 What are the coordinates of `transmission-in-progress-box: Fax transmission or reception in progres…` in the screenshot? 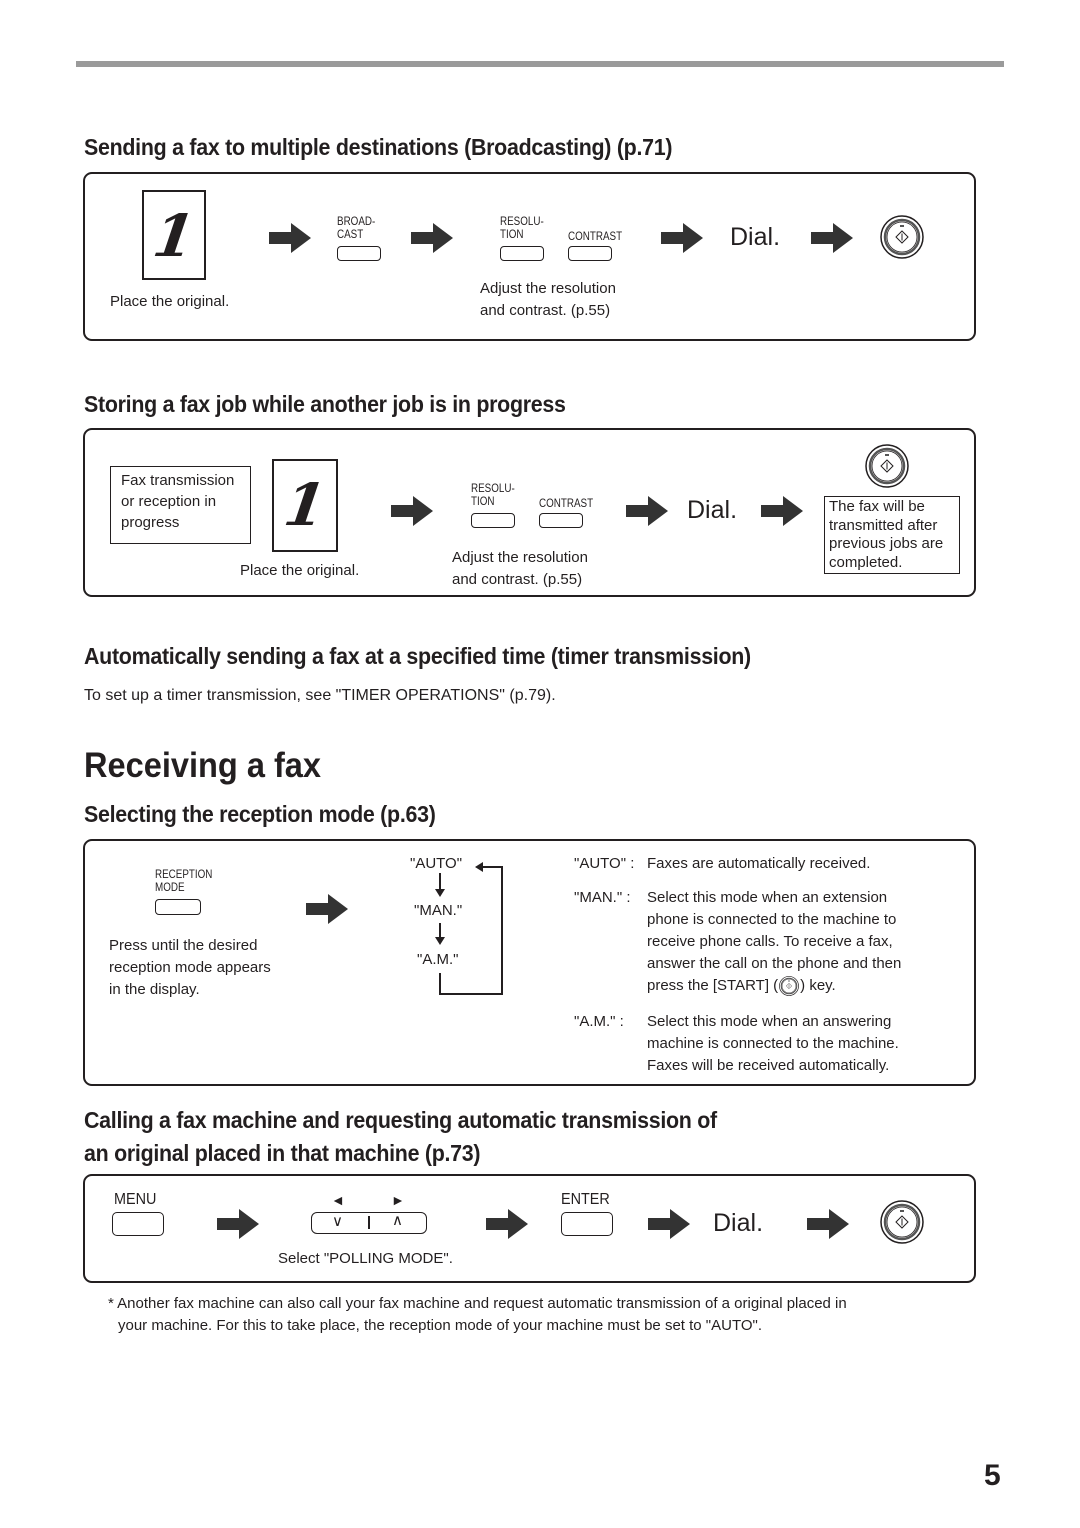 It's located at (180, 505).